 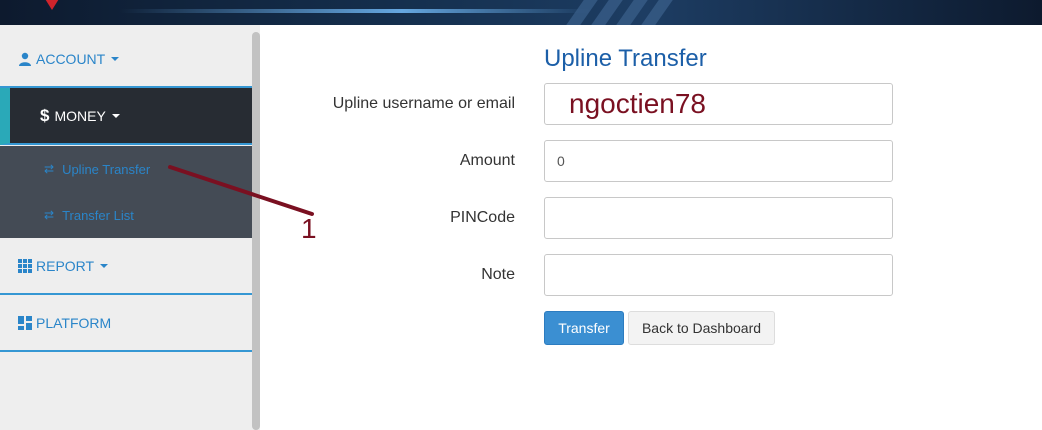 I want to click on transfer-button: Transfer, so click(x=584, y=328).